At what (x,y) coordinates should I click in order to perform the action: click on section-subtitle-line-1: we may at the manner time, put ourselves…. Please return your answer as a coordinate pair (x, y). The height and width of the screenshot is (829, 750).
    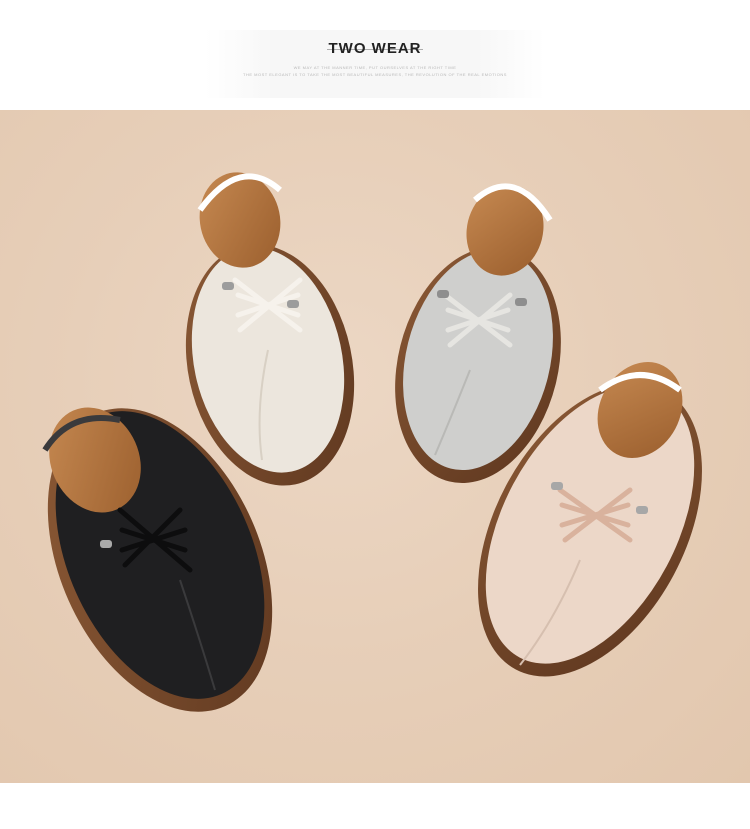
    Looking at the image, I should click on (375, 67).